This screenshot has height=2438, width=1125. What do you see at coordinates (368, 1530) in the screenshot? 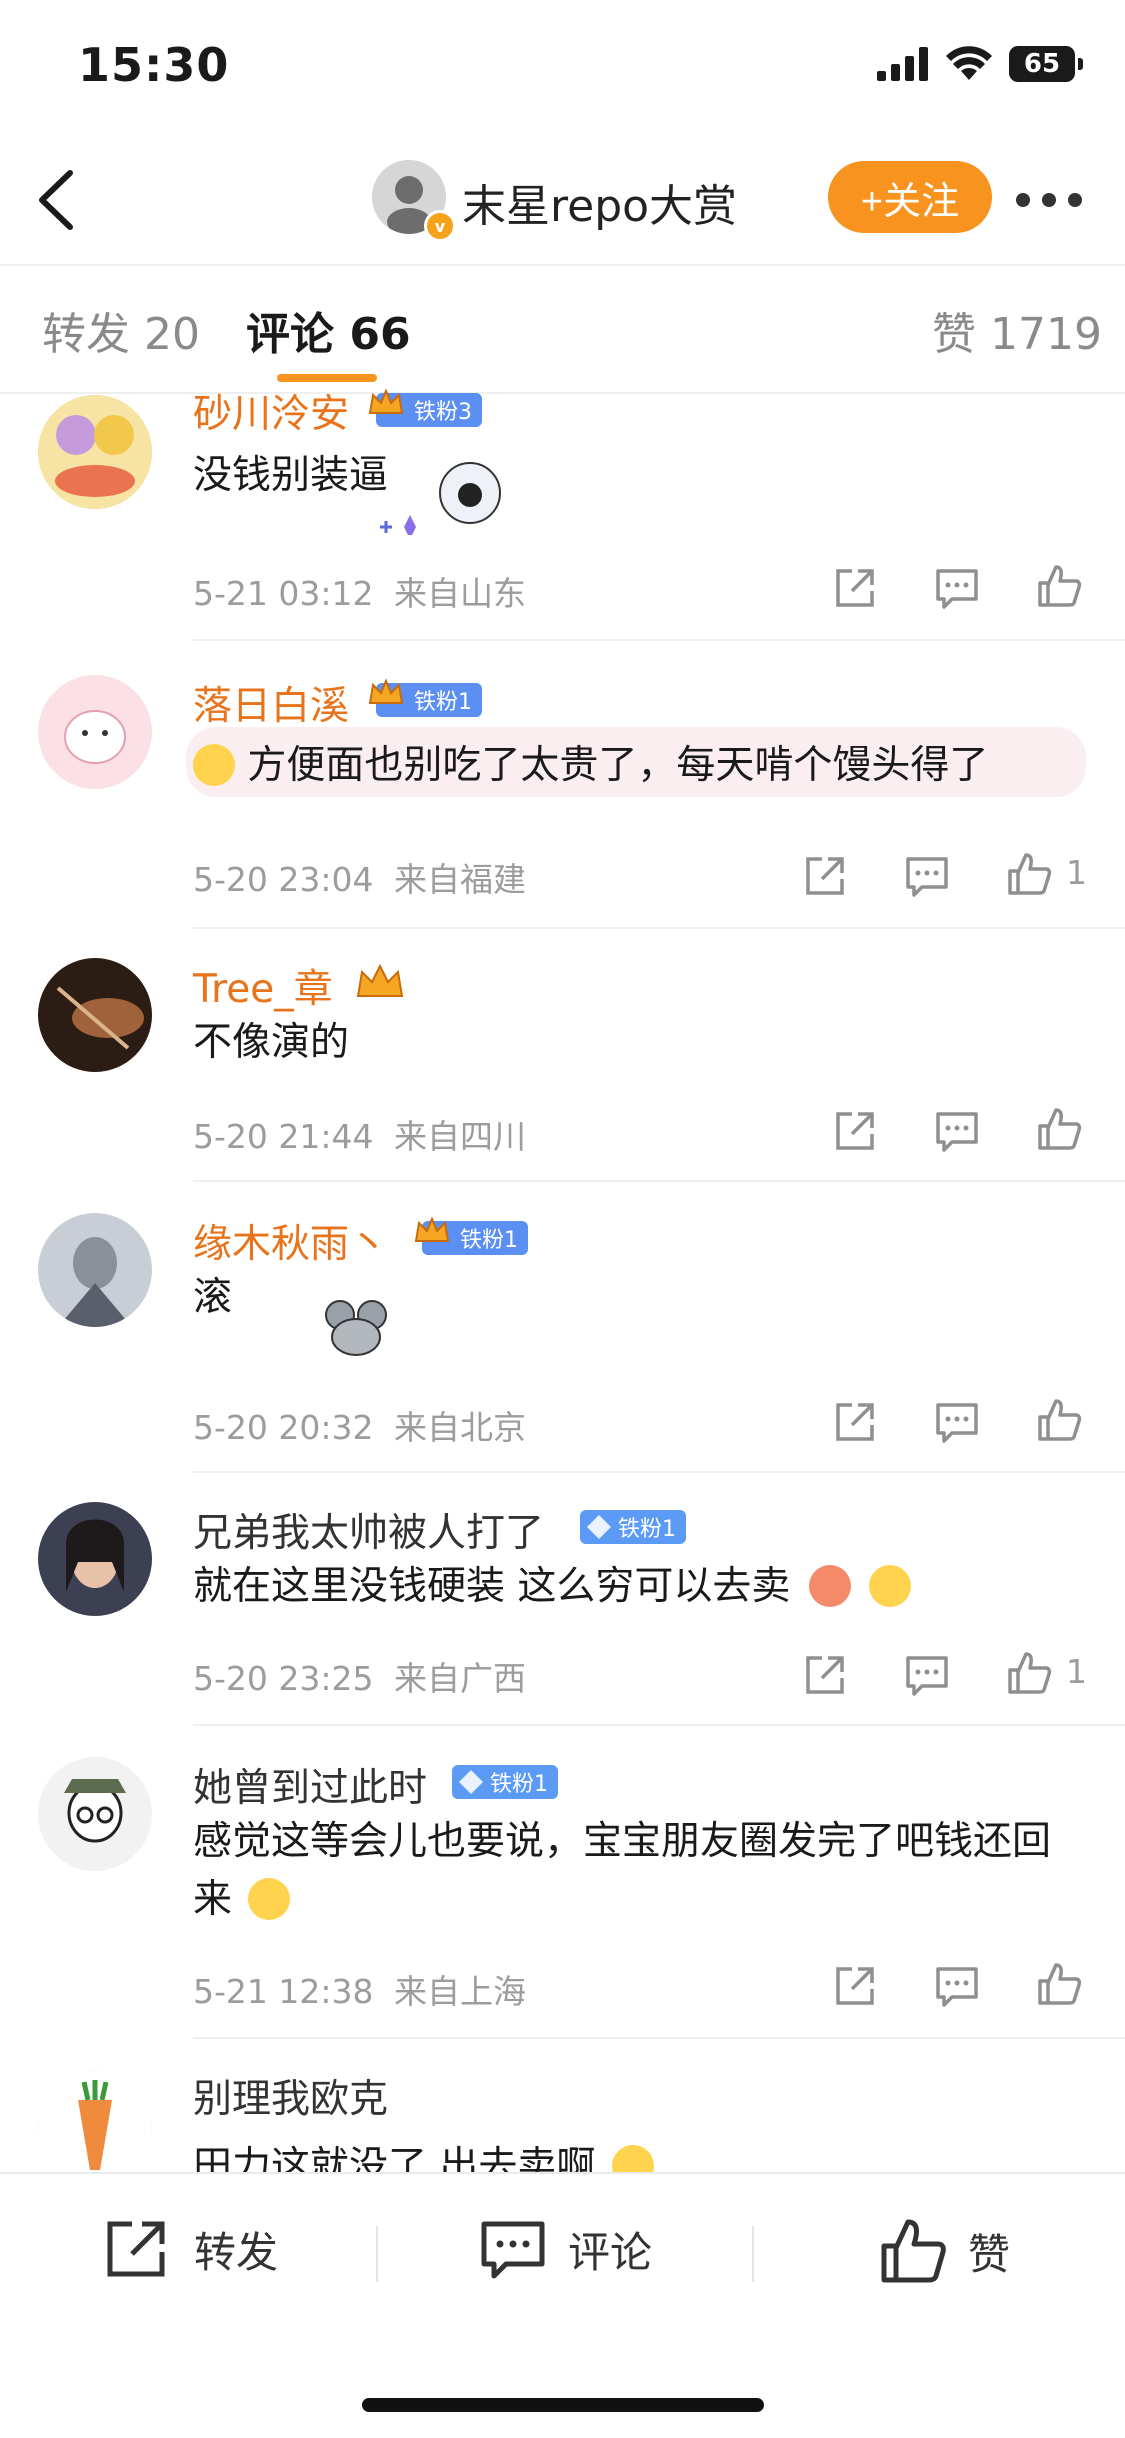
I see `comment-username: 兄弟我太帅被人打了` at bounding box center [368, 1530].